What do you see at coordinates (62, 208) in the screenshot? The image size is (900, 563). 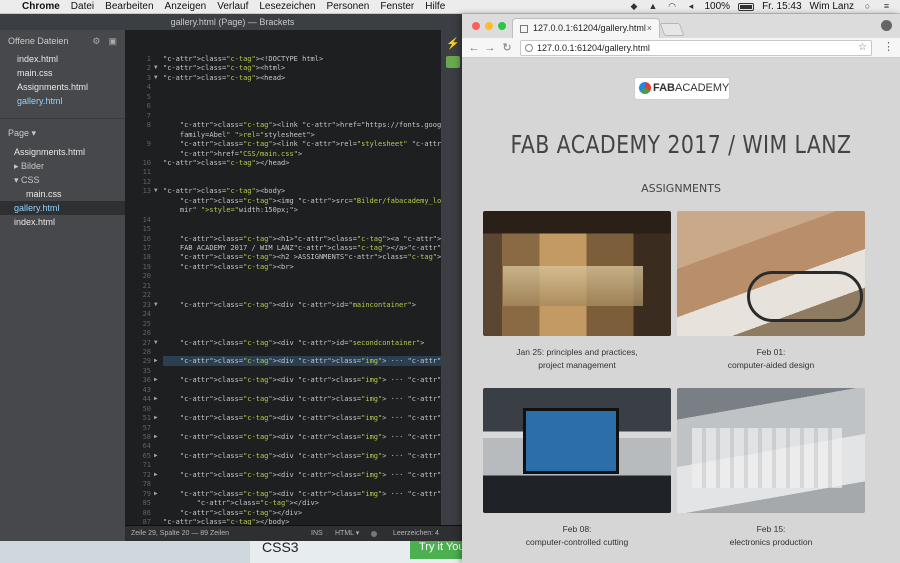 I see `tree-file: gallery.html` at bounding box center [62, 208].